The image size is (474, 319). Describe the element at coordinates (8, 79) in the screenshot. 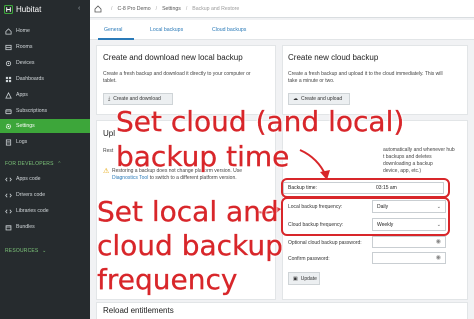

I see `dashboards-icon` at that location.